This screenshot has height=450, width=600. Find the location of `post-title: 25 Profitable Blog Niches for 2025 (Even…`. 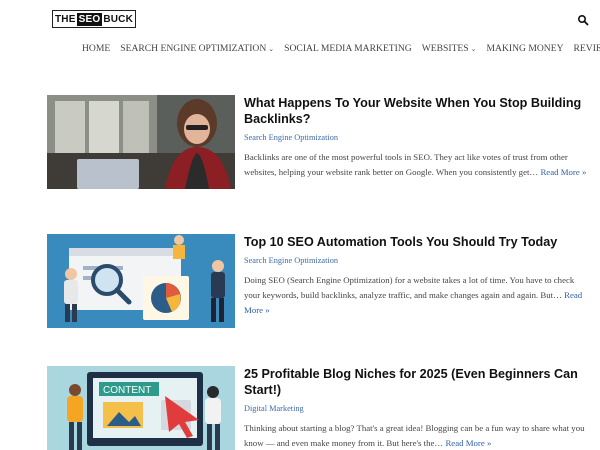

post-title: 25 Profitable Blog Niches for 2025 (Even… is located at coordinates (416, 382).